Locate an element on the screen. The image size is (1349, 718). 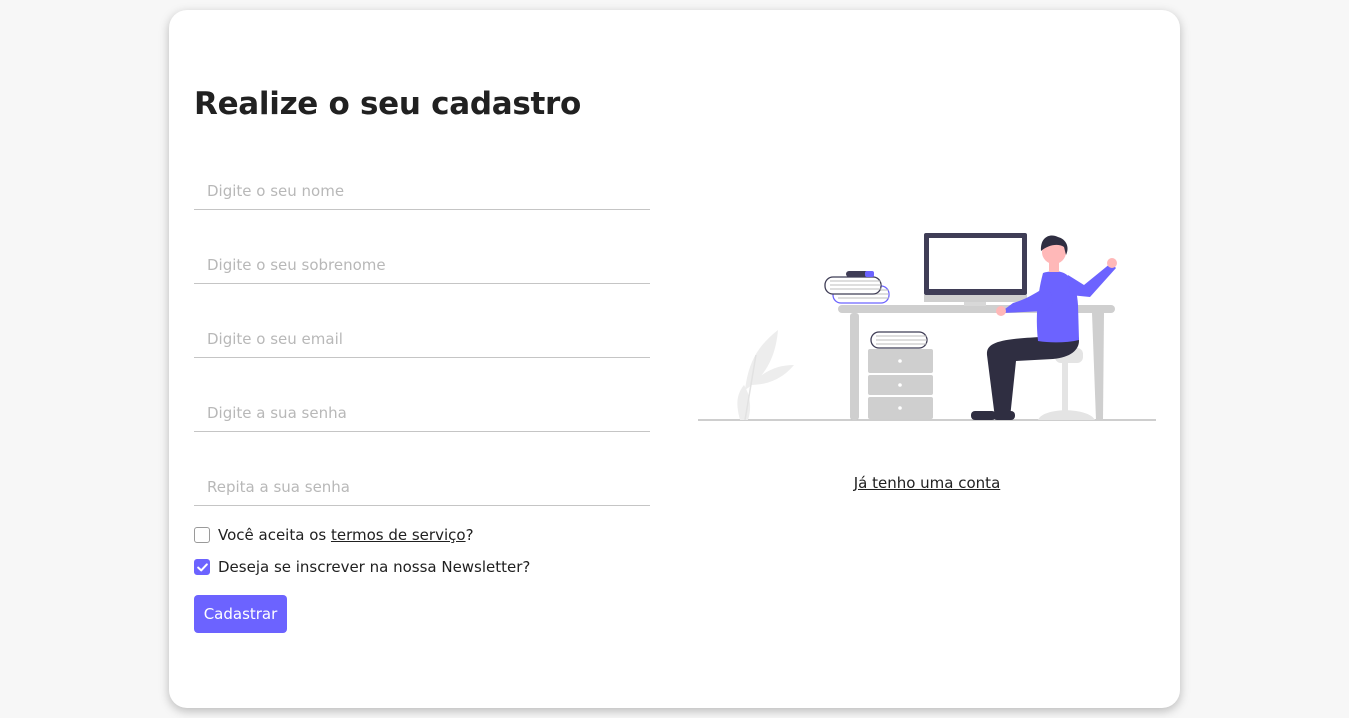
email-input is located at coordinates (422, 332).